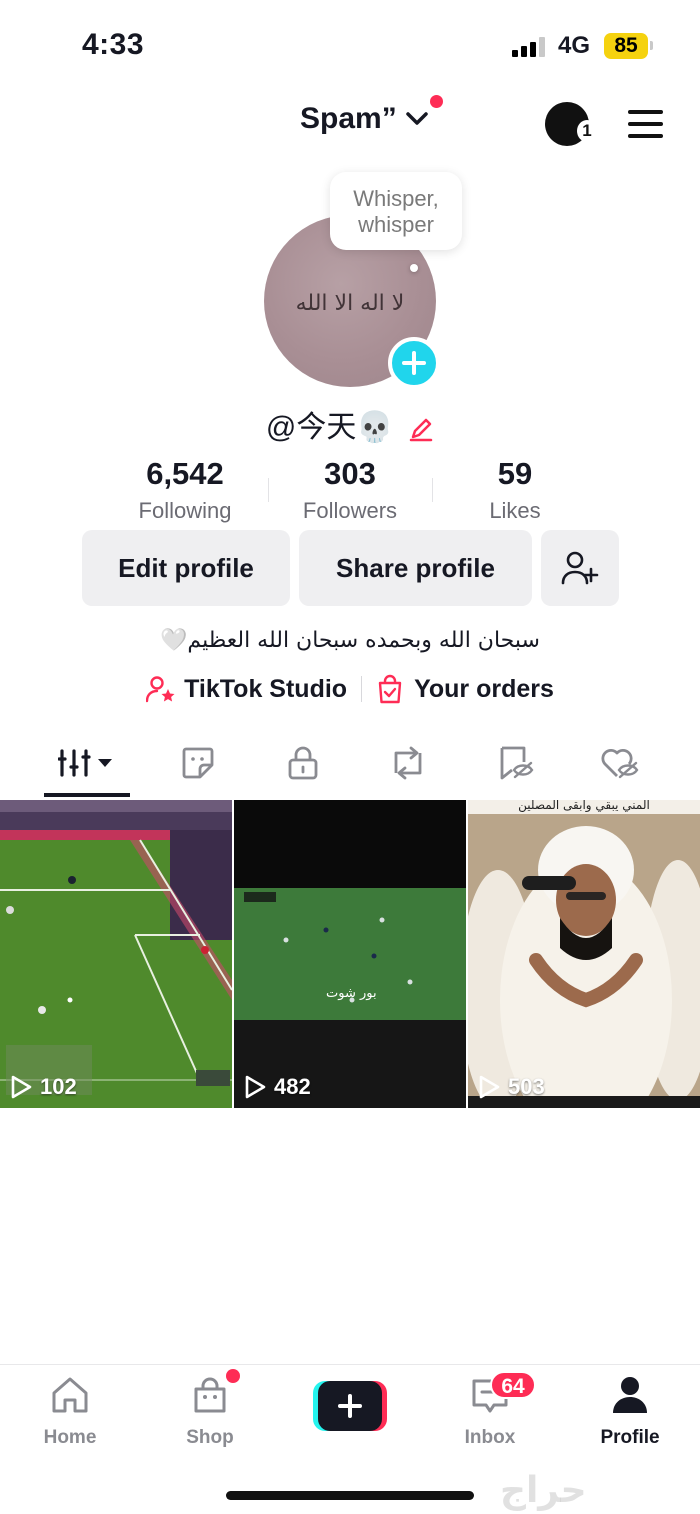 The width and height of the screenshot is (700, 1514). I want to click on video-thumbnail: بور شوت 482, so click(350, 954).